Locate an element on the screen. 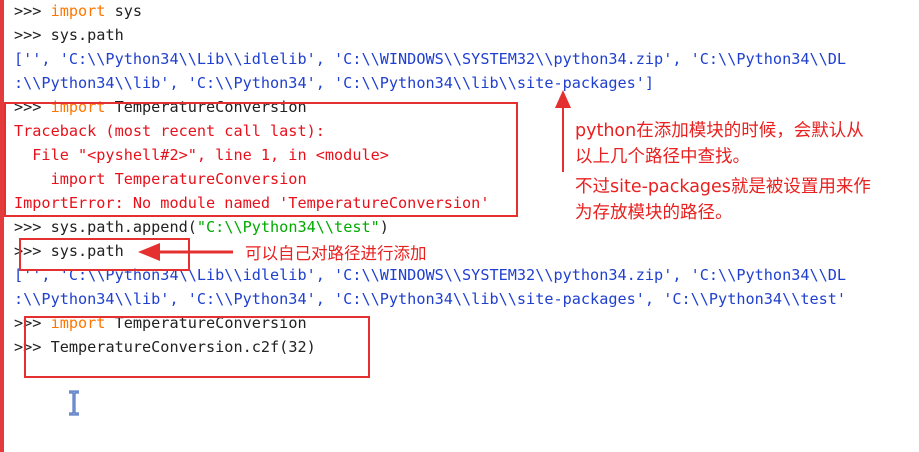 This screenshot has height=452, width=919. note-site-packages-2: 为存放模块的路径。 is located at coordinates (654, 213).